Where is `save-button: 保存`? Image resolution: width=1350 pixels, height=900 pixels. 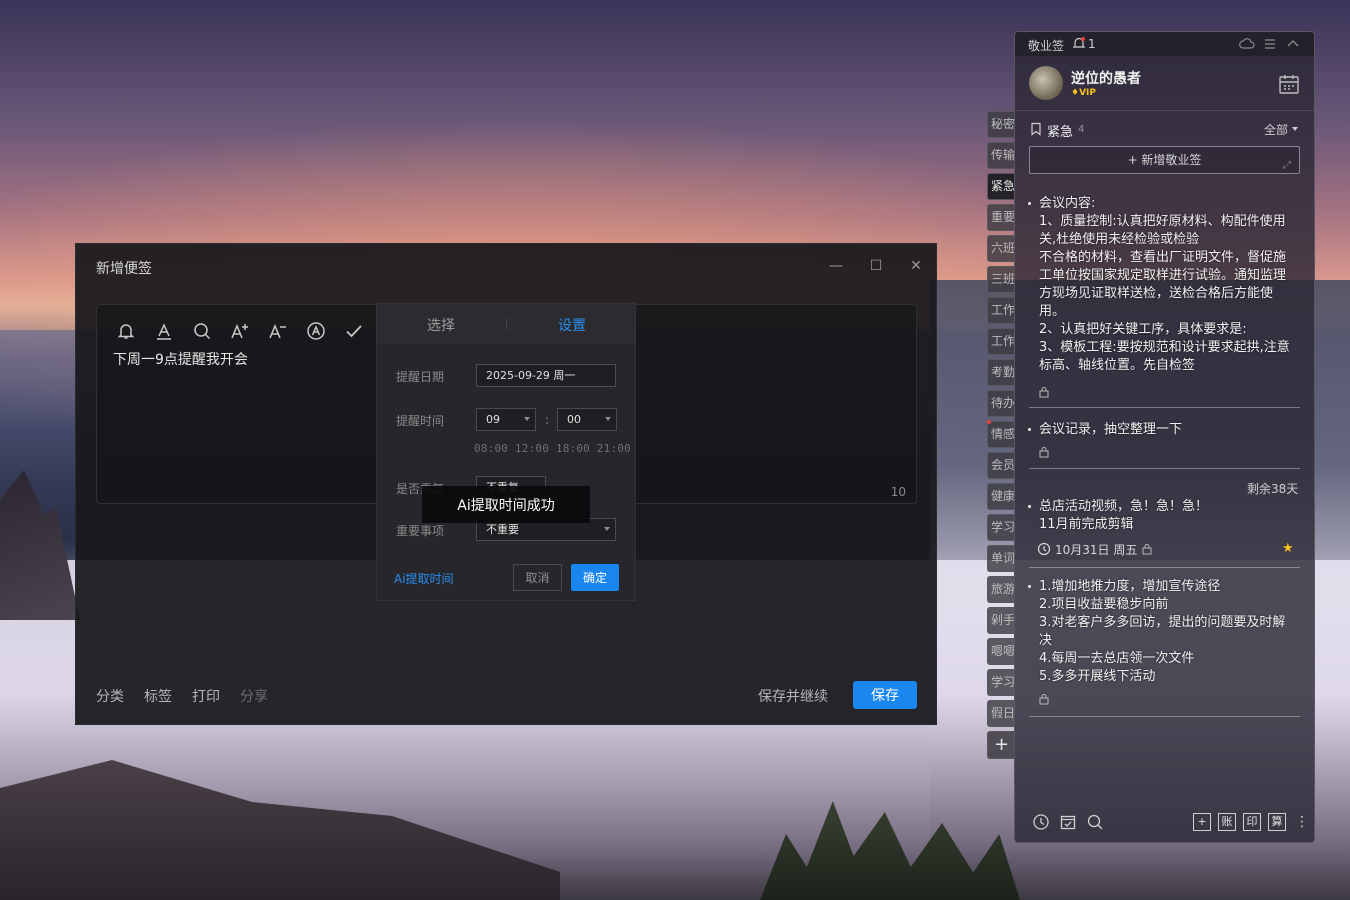
save-button: 保存 is located at coordinates (885, 695).